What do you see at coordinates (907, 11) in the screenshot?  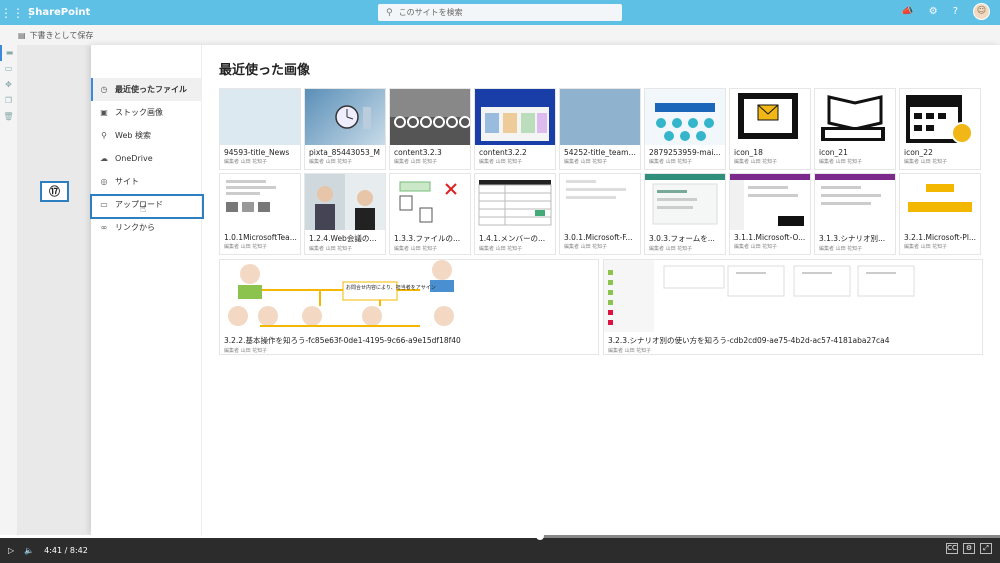 I see `megaphone-icon: 📣` at bounding box center [907, 11].